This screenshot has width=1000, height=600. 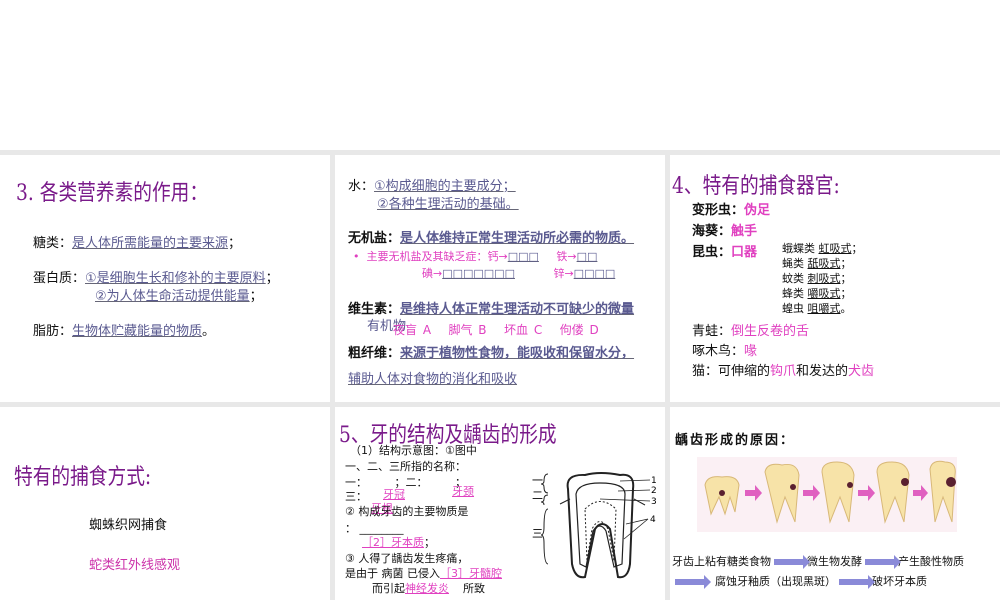 I want to click on spider-text: 蜘蛛织网捕食, so click(x=128, y=525).